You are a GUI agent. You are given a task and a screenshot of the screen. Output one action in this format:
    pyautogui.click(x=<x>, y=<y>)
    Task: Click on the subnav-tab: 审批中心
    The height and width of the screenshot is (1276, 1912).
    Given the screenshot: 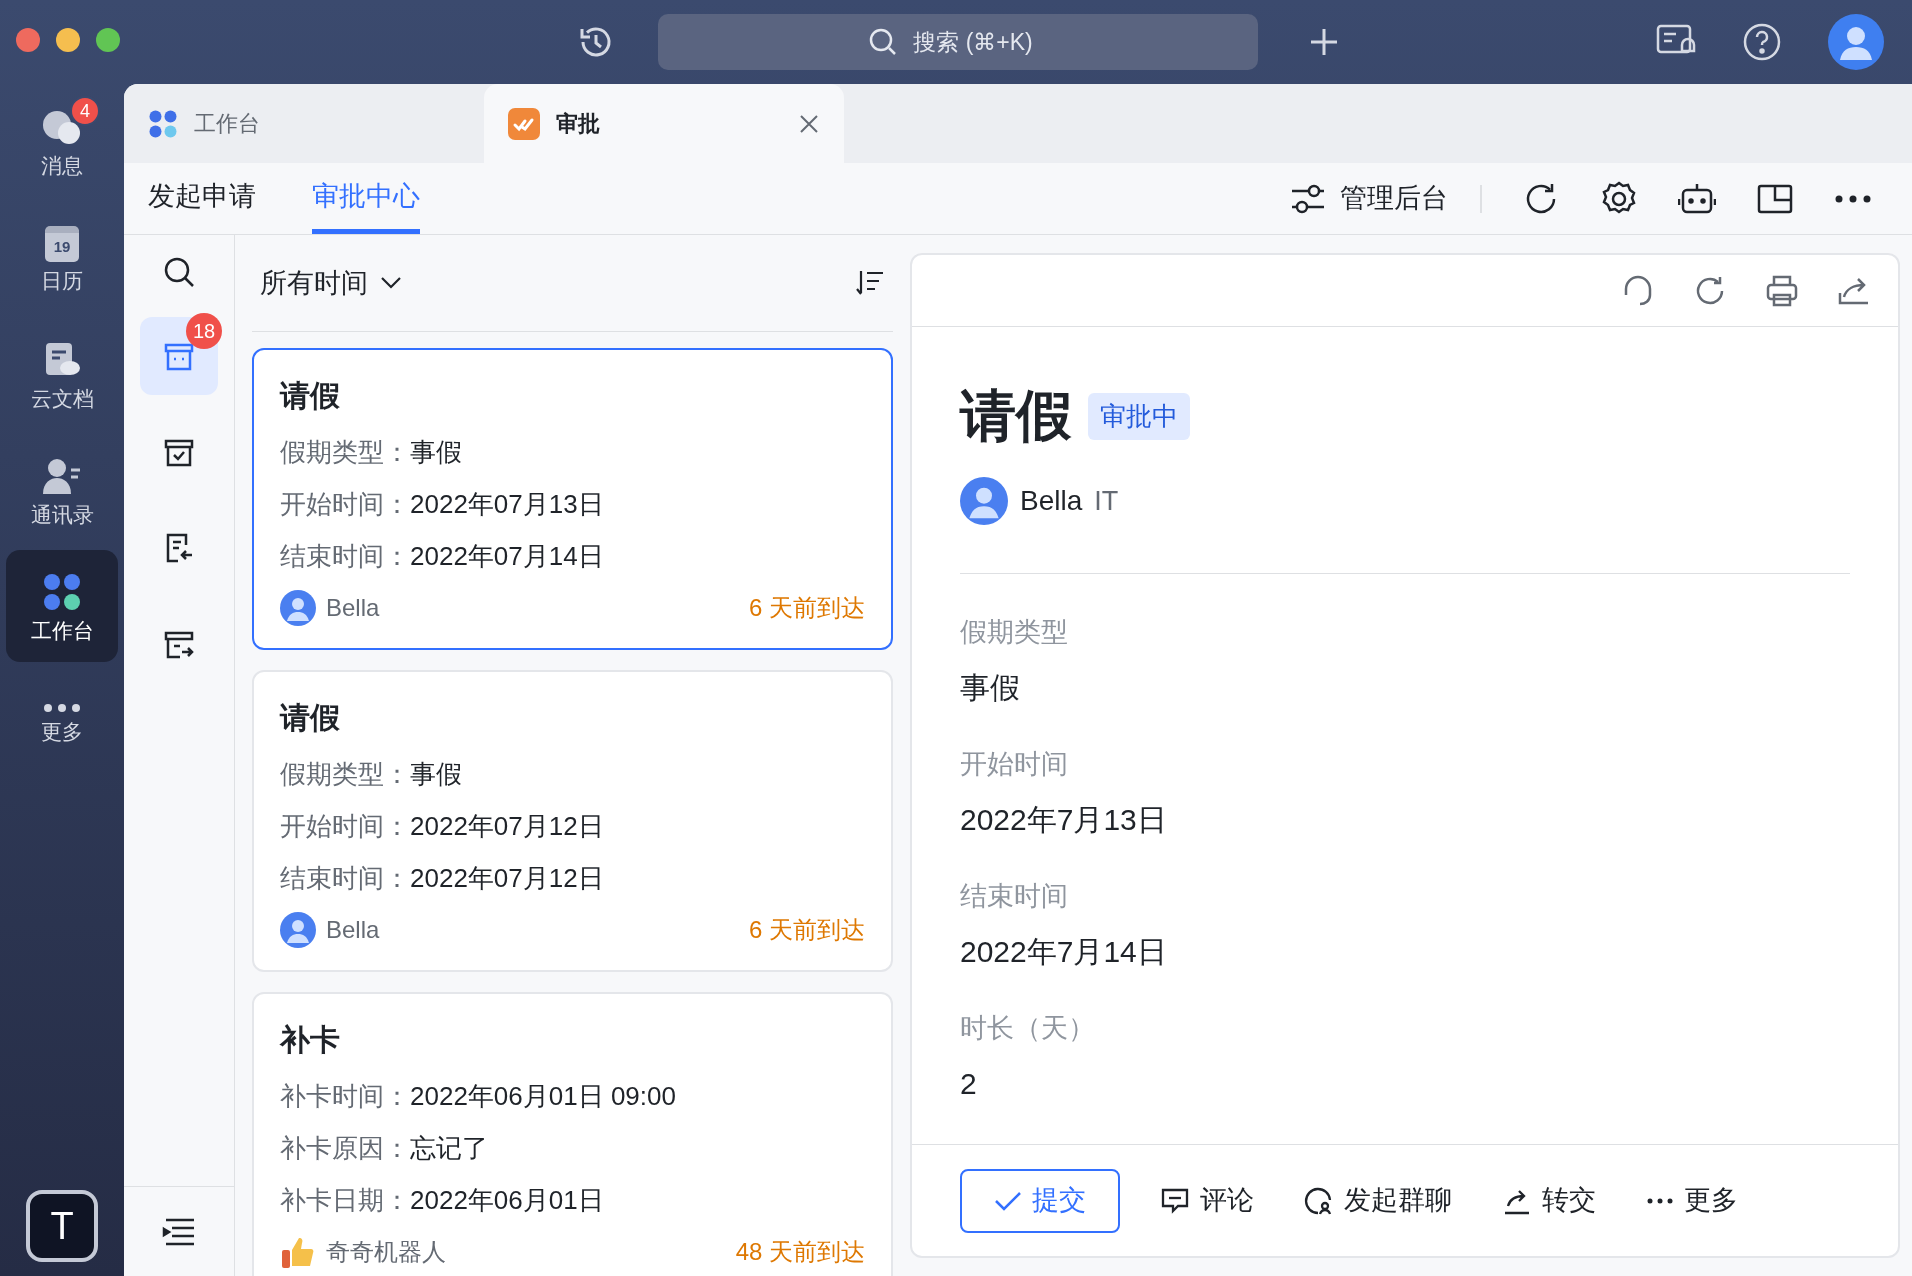 What is the action you would take?
    pyautogui.click(x=366, y=198)
    